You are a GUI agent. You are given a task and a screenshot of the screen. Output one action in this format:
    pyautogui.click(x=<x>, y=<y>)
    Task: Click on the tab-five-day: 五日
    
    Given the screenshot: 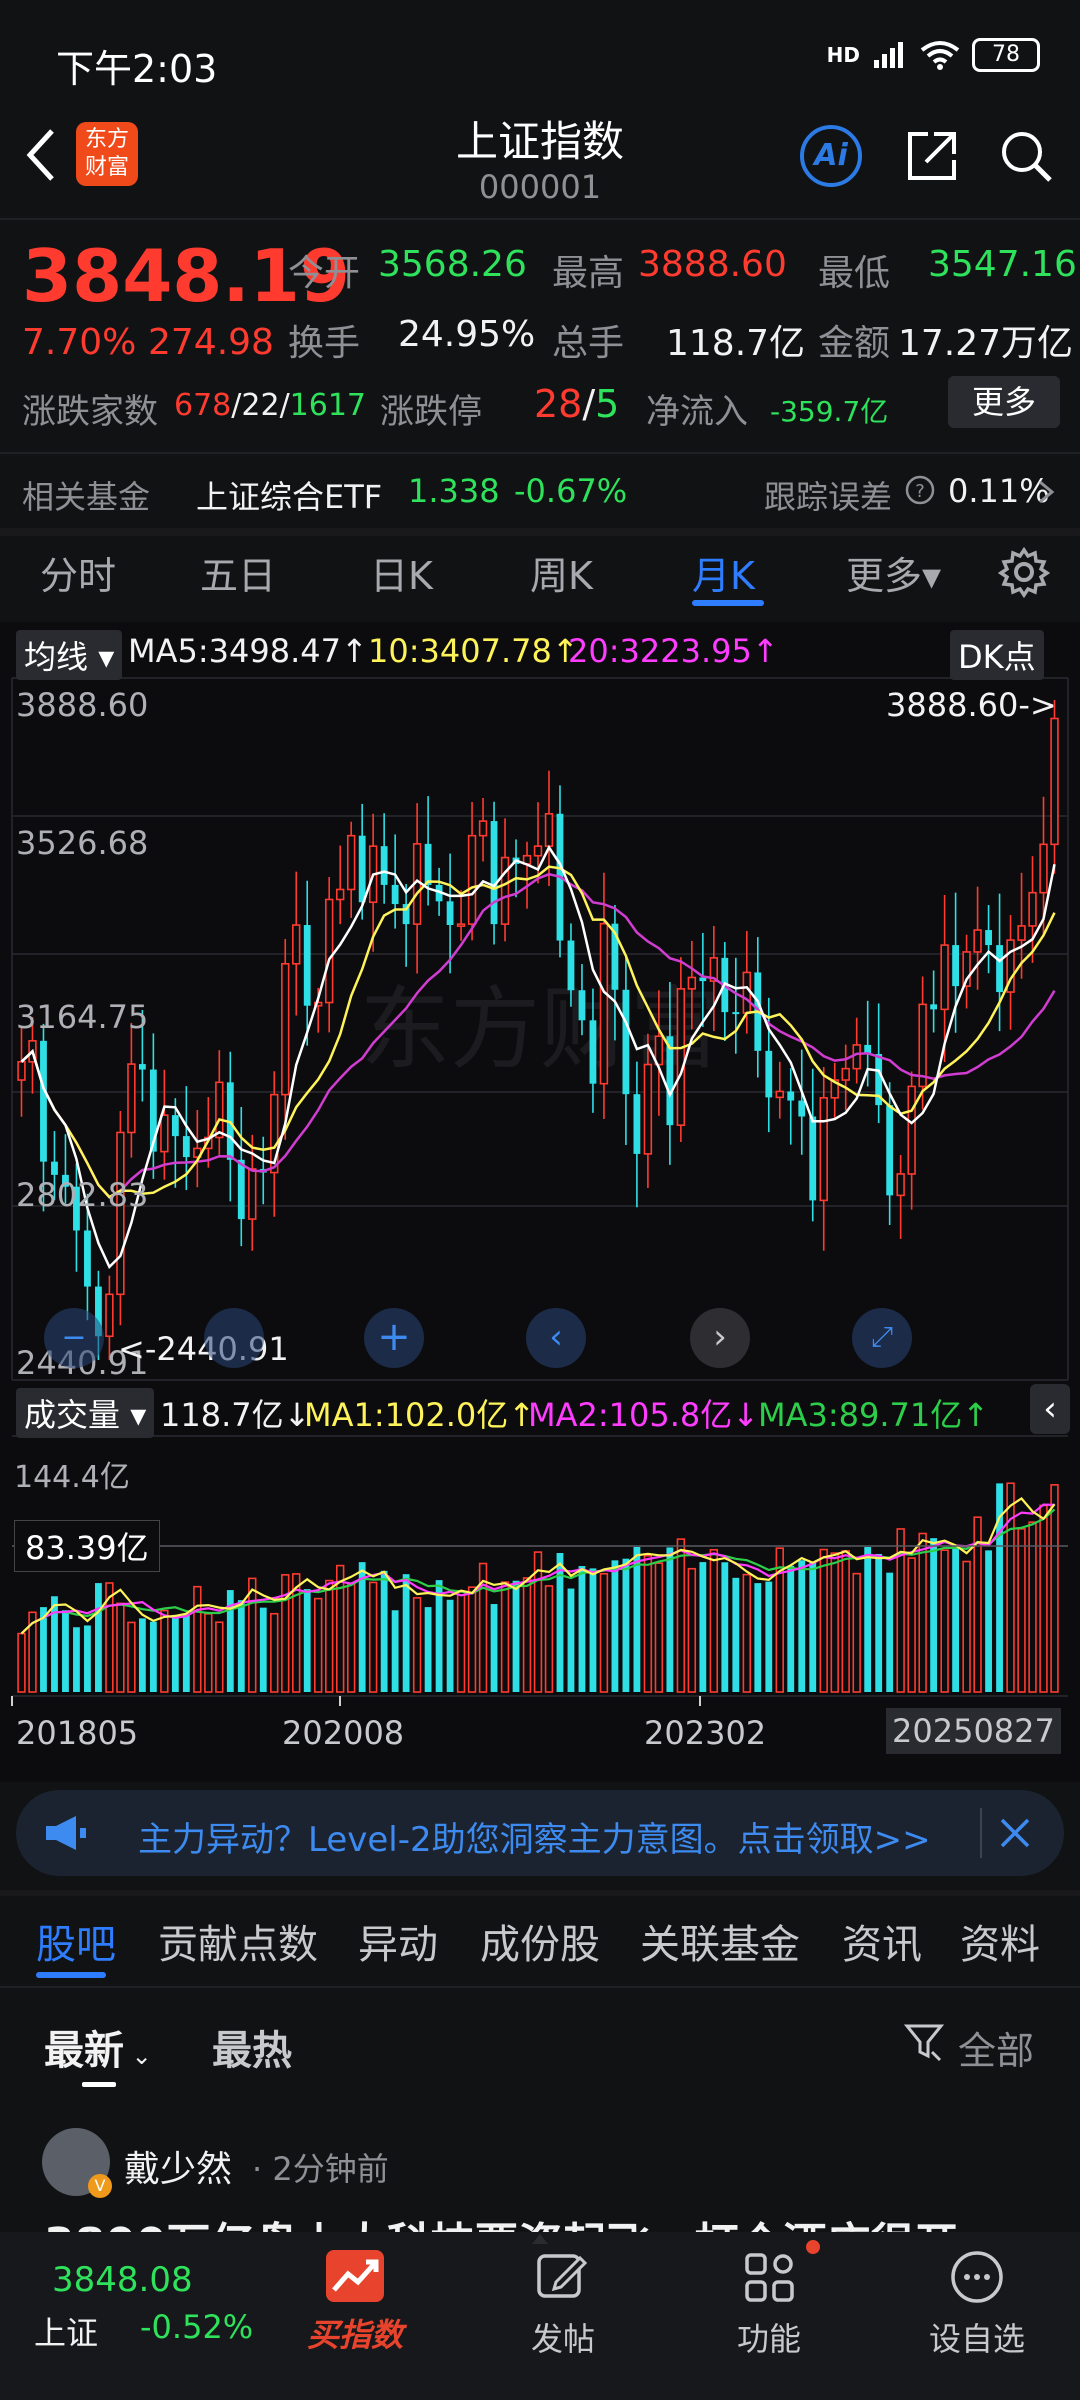 What is the action you would take?
    pyautogui.click(x=238, y=572)
    